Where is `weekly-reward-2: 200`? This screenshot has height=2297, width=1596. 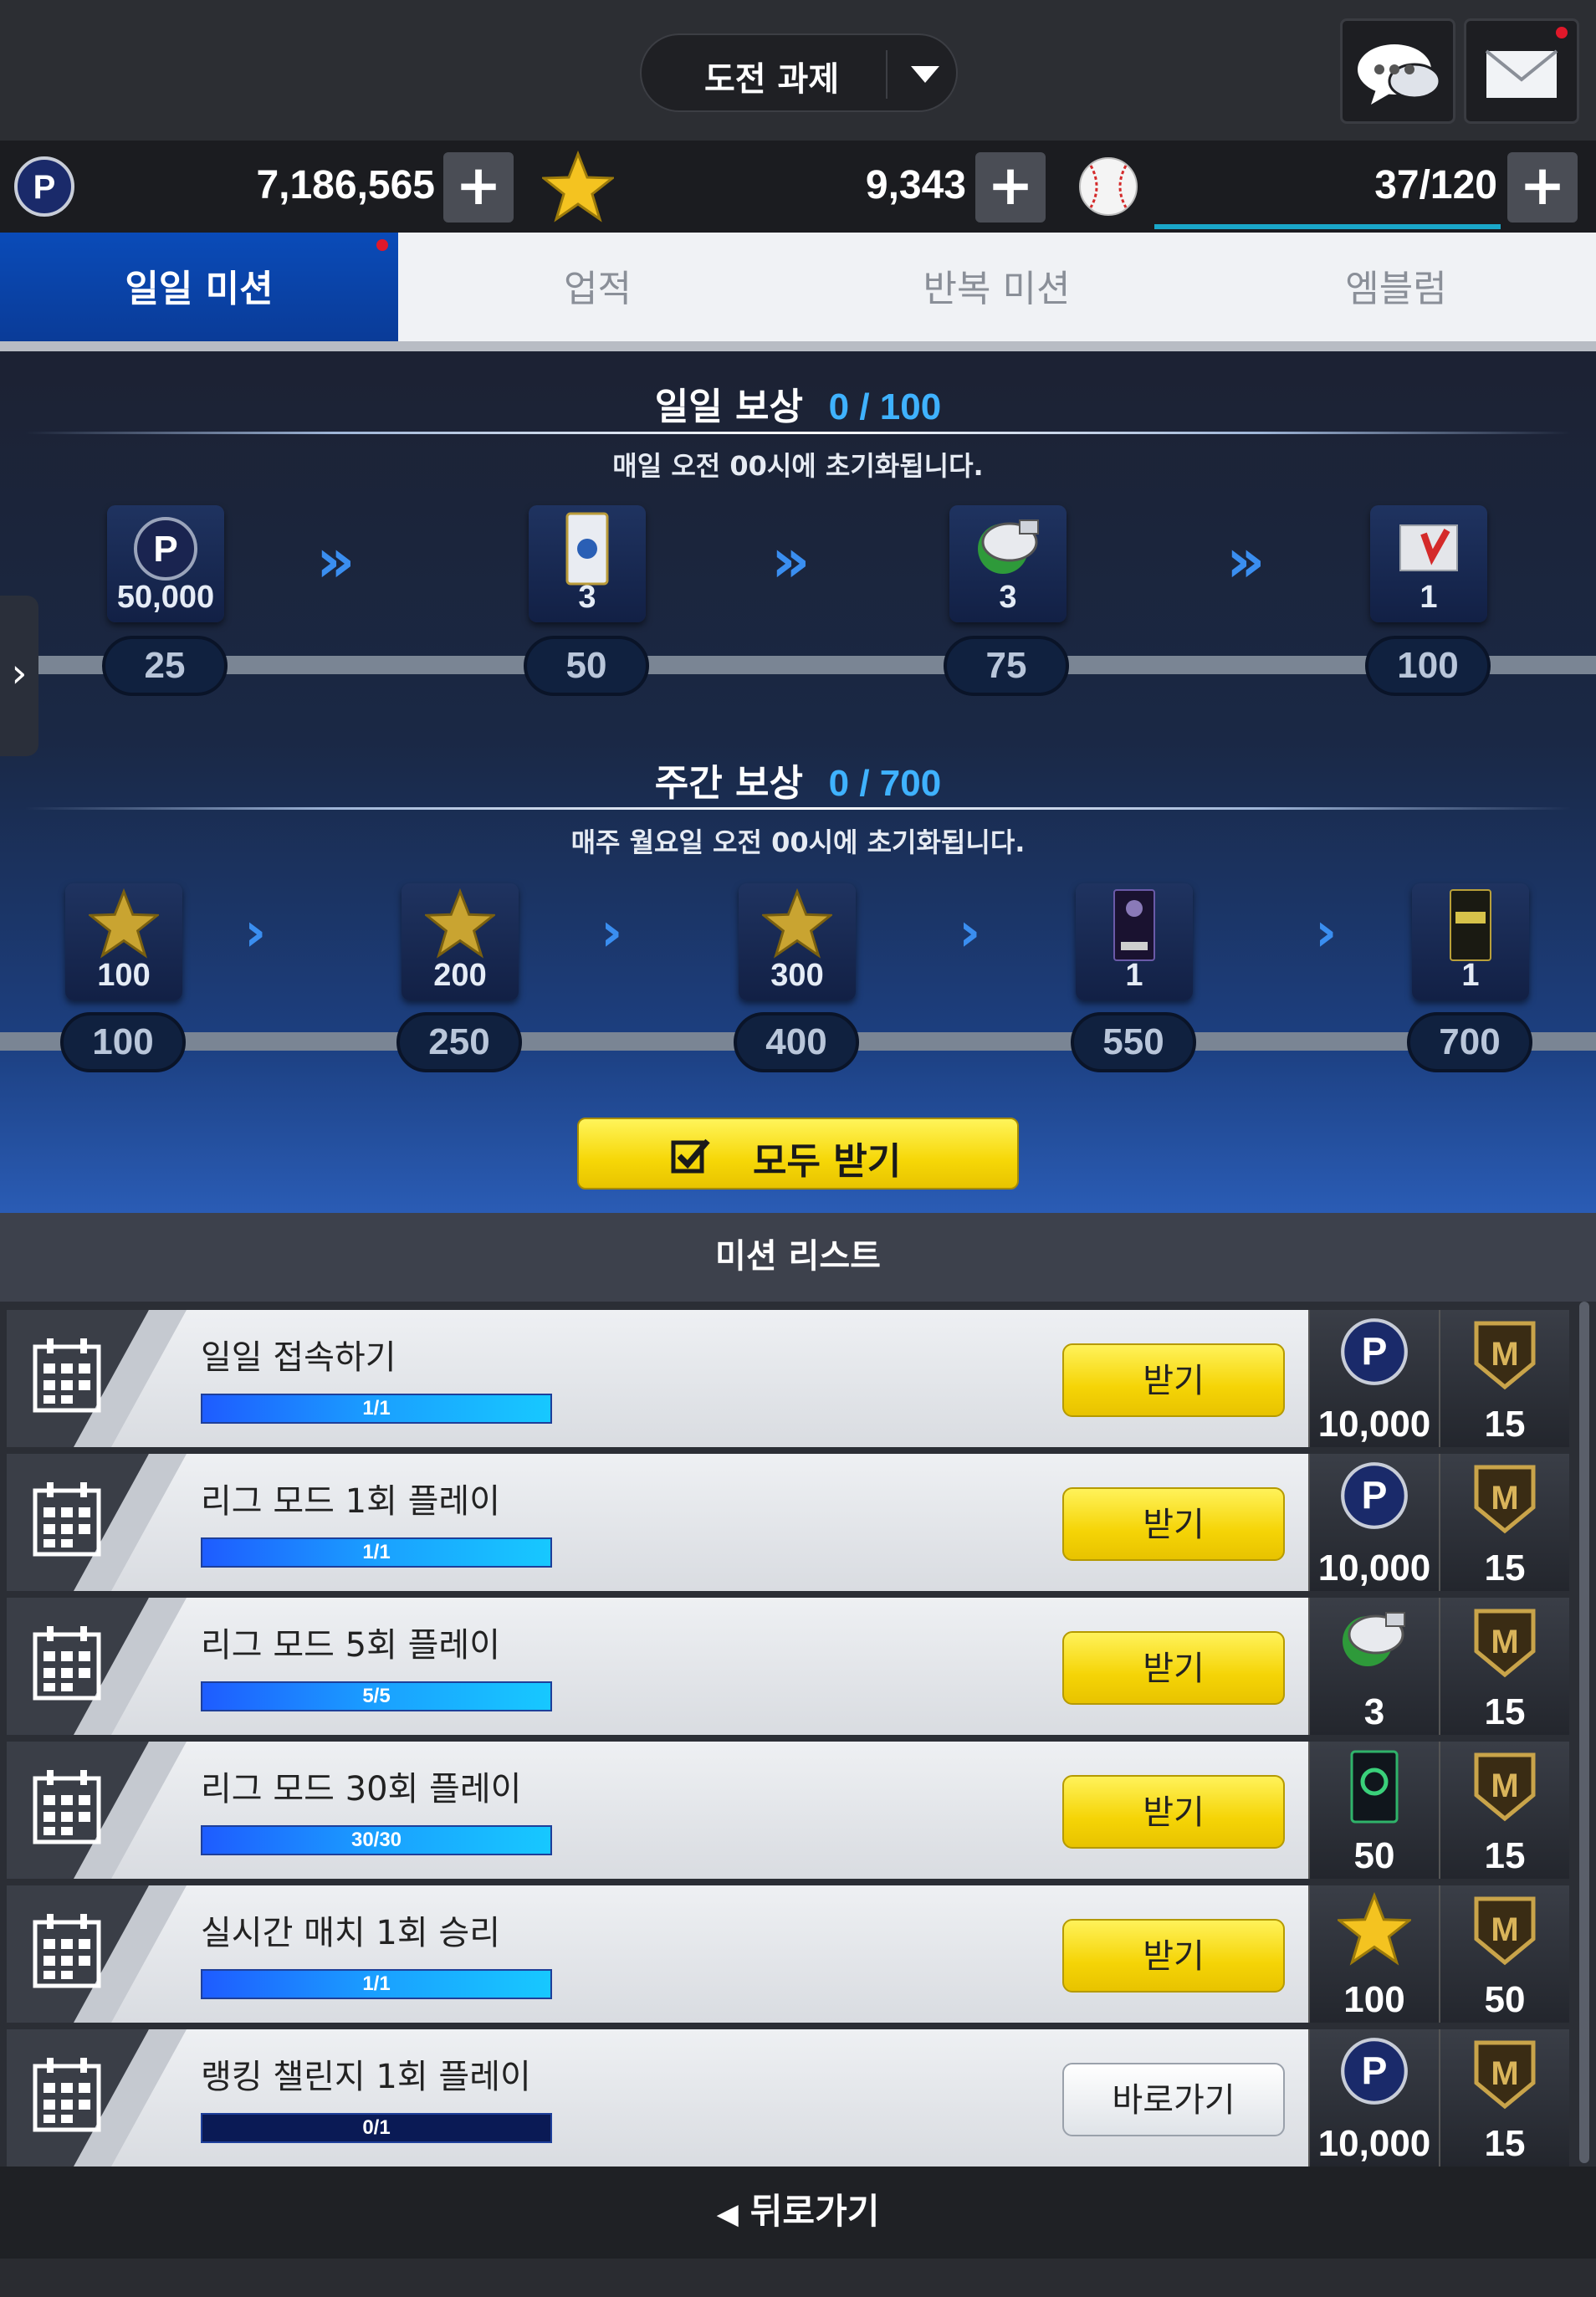 weekly-reward-2: 200 is located at coordinates (461, 941).